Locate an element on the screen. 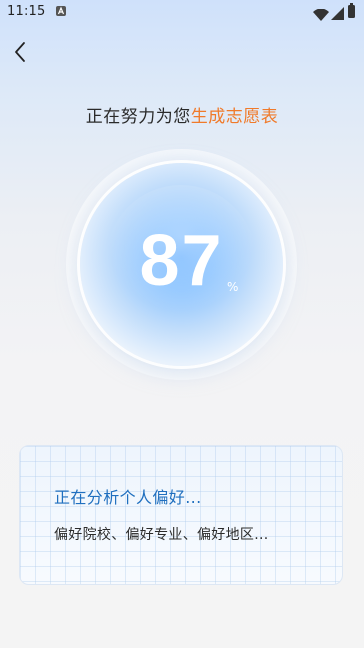 This screenshot has width=364, height=648. progress-value: 87 is located at coordinates (181, 261).